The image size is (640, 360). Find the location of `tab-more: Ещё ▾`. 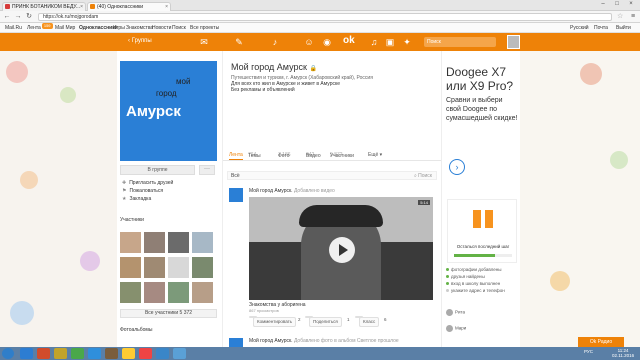

tab-more: Ещё ▾ is located at coordinates (375, 155).